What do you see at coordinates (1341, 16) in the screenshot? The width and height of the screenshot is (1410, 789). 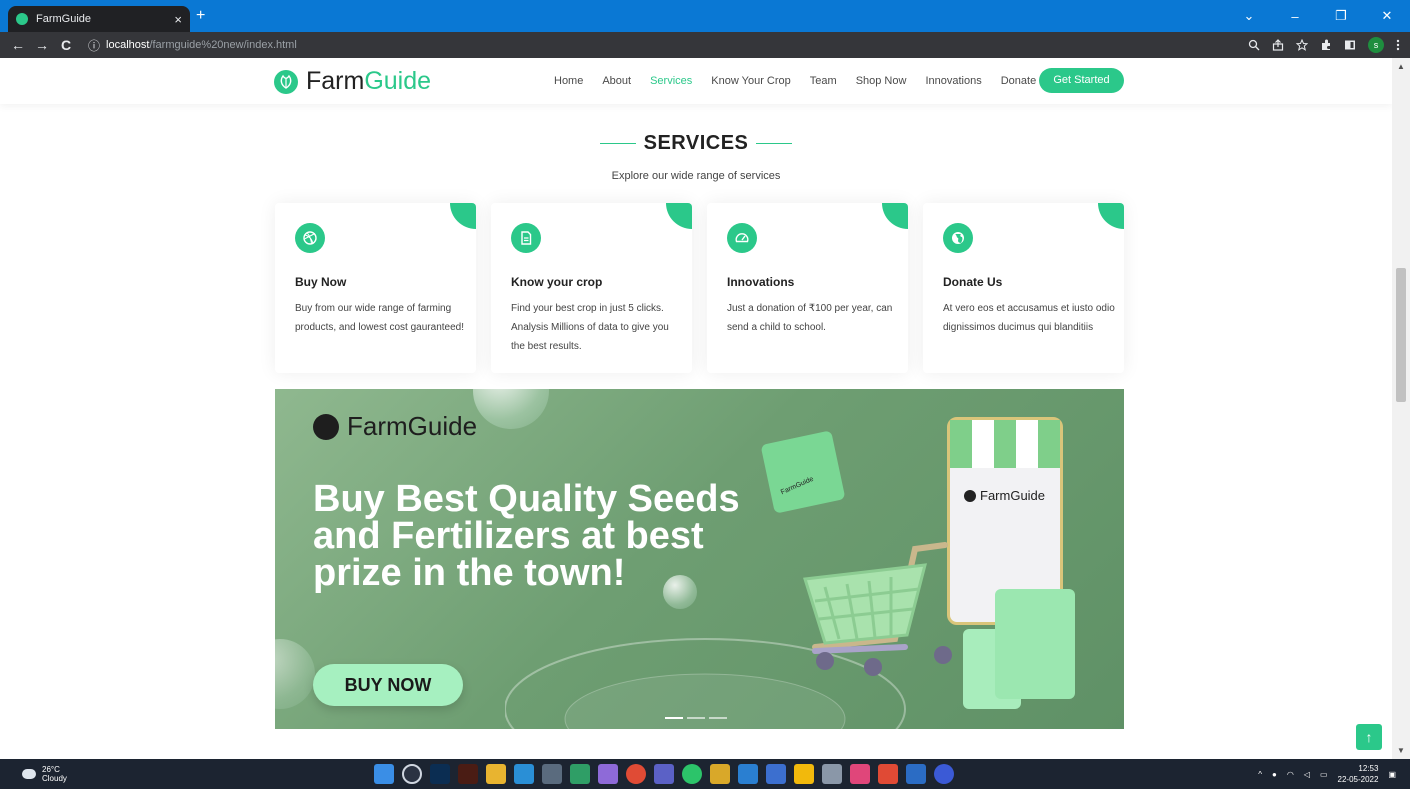 I see `restore-button: ❐` at bounding box center [1341, 16].